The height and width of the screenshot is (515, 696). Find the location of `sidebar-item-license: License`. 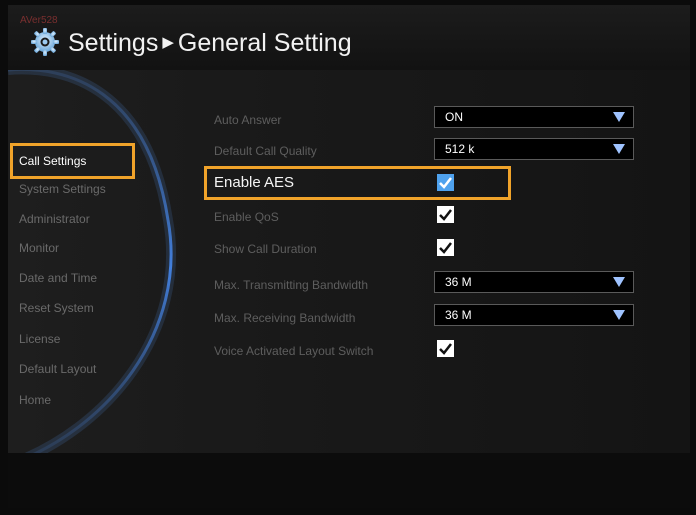

sidebar-item-license: License is located at coordinates (39, 339).